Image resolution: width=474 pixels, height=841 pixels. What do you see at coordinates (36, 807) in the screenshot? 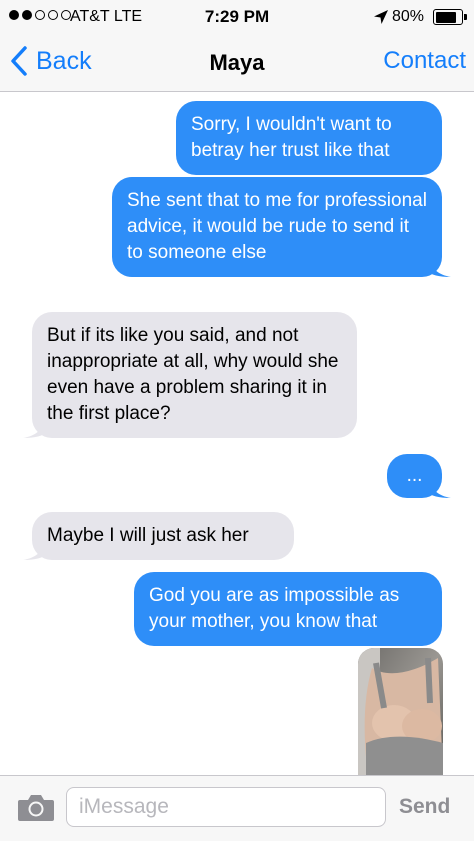
I see `camera-icon` at bounding box center [36, 807].